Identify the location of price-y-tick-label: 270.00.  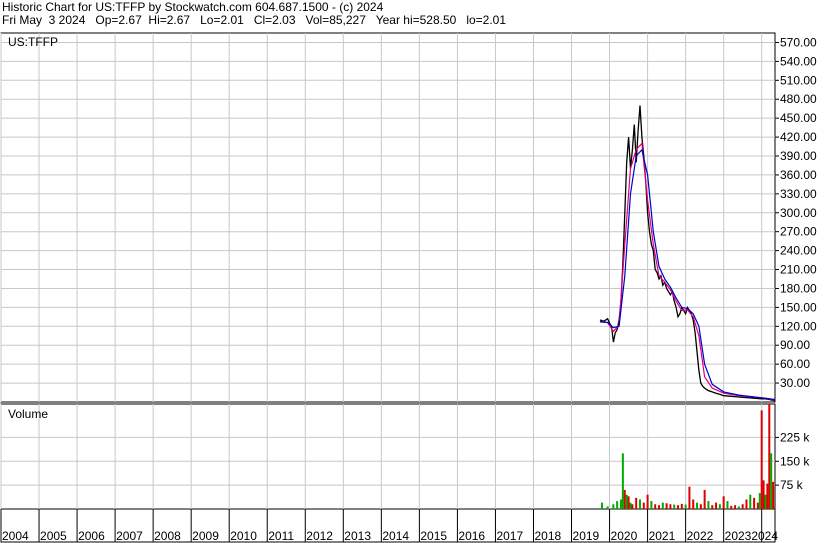
(798, 232).